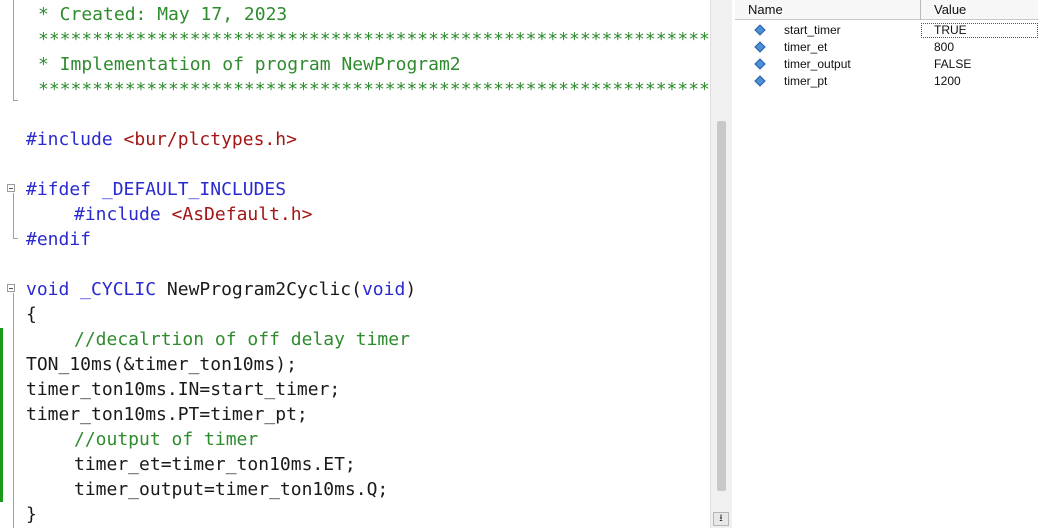 The width and height of the screenshot is (1038, 528). I want to click on fold-toggle-ifdef, so click(11, 188).